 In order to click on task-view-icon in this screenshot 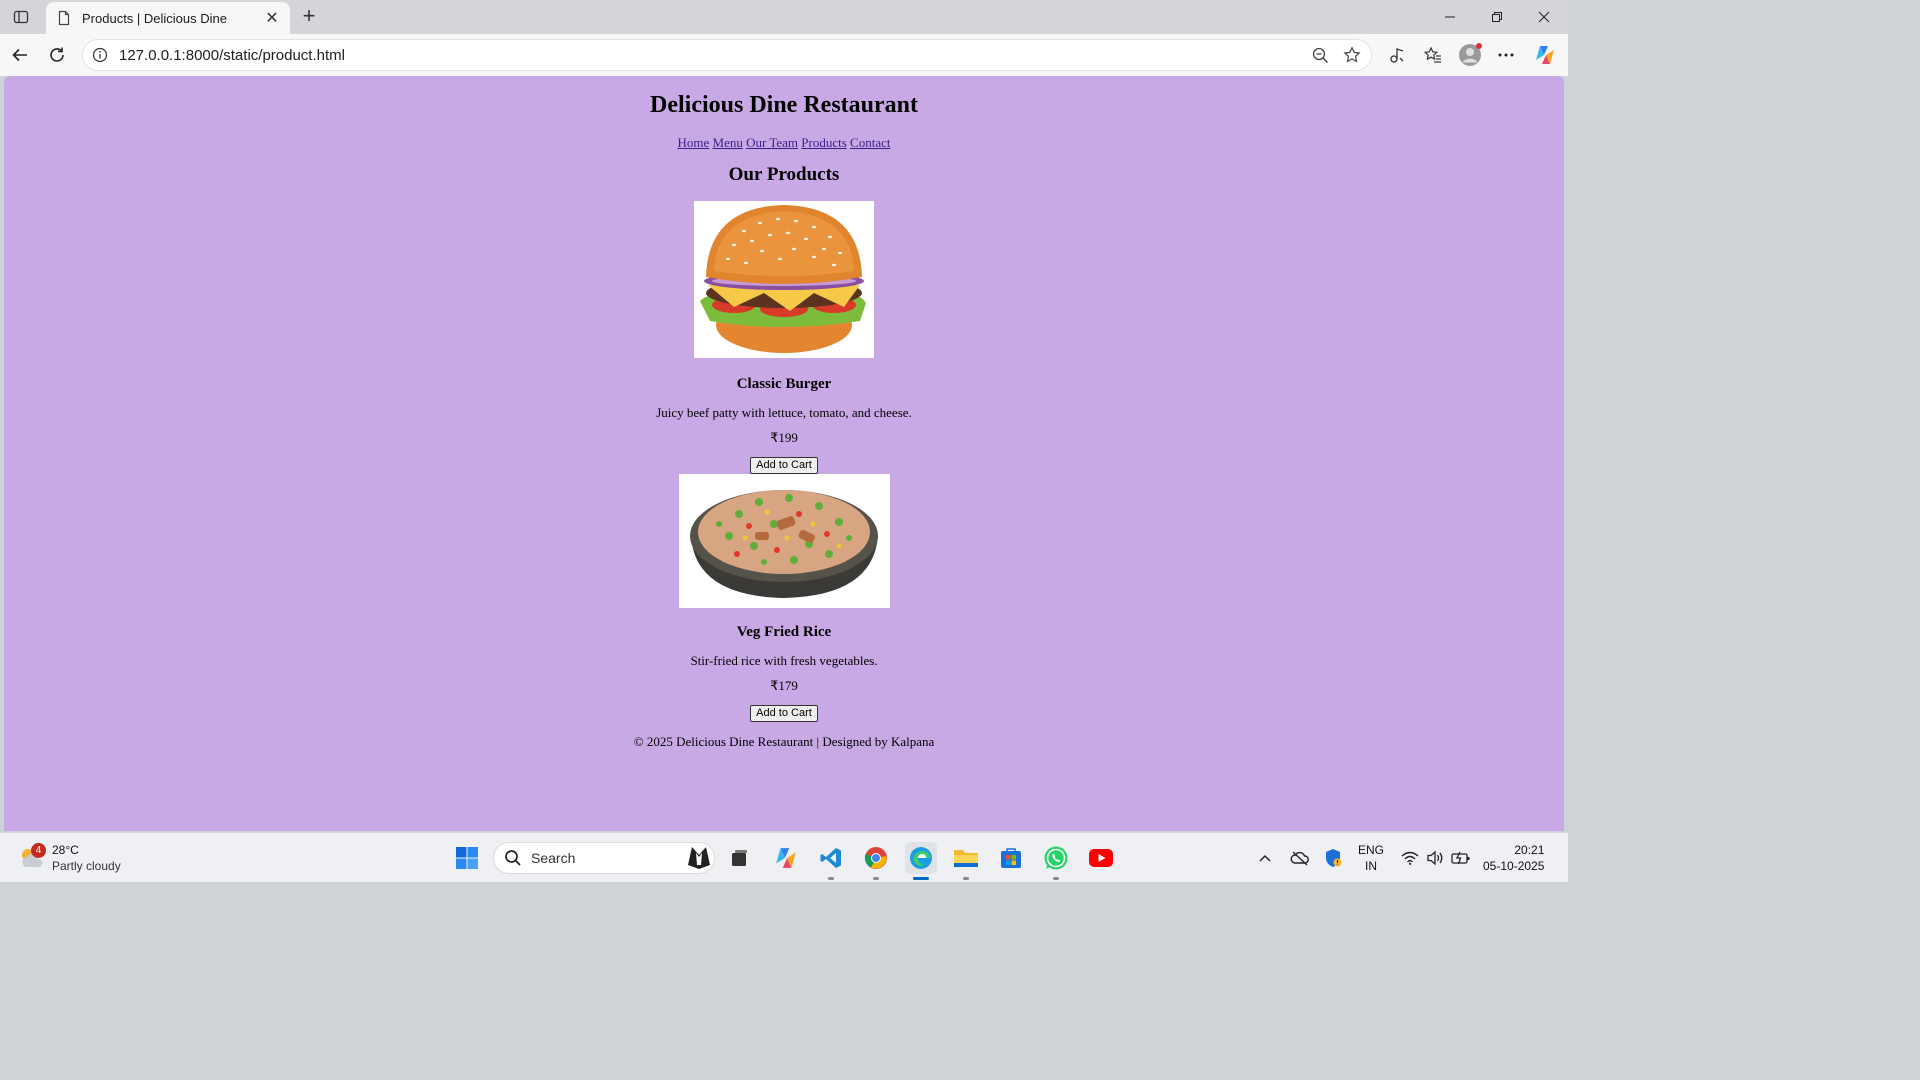, I will do `click(739, 858)`.